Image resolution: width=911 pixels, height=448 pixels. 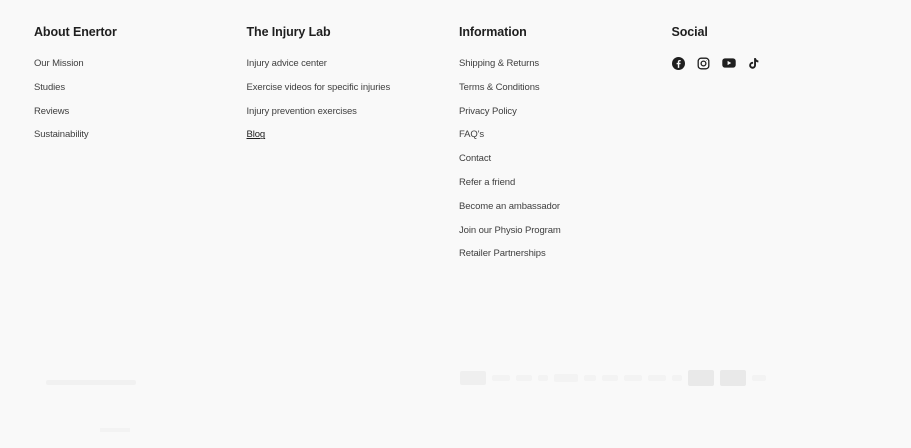 I want to click on link-injury-advice-center: Injury advice center, so click(x=353, y=69).